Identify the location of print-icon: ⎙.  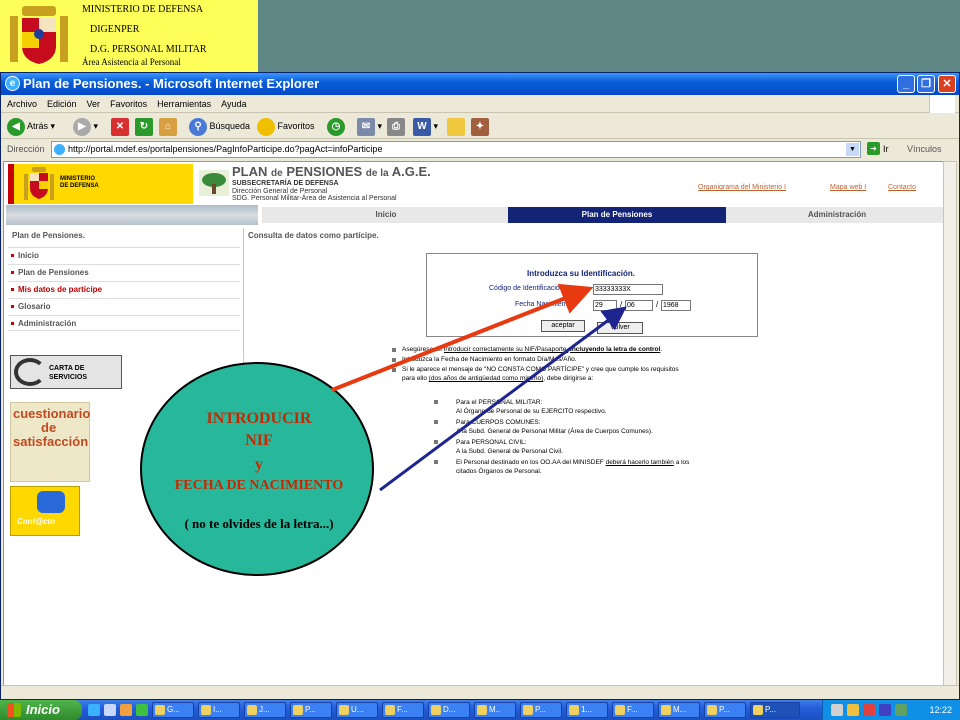
(396, 126).